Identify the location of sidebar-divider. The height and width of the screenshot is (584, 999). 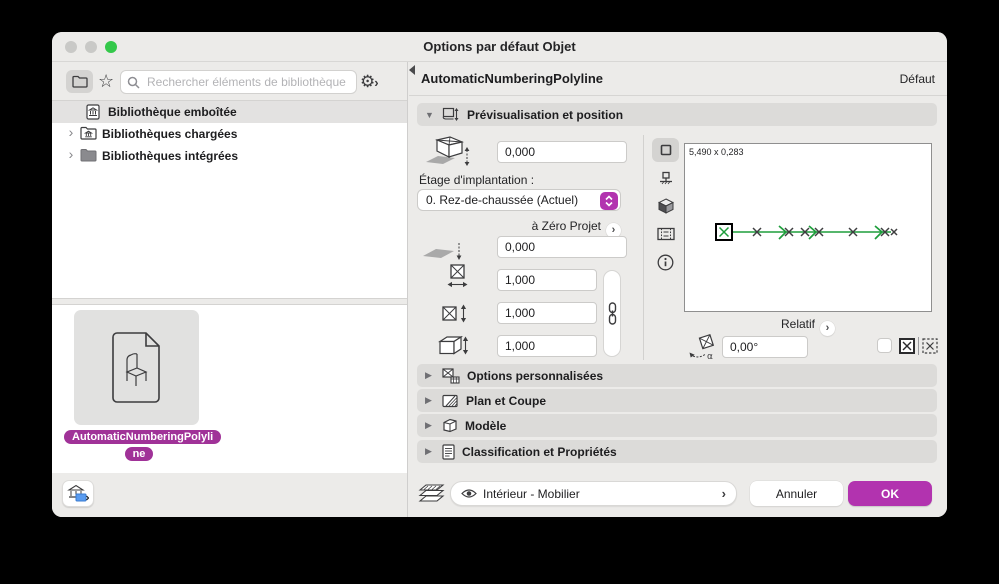
(229, 301).